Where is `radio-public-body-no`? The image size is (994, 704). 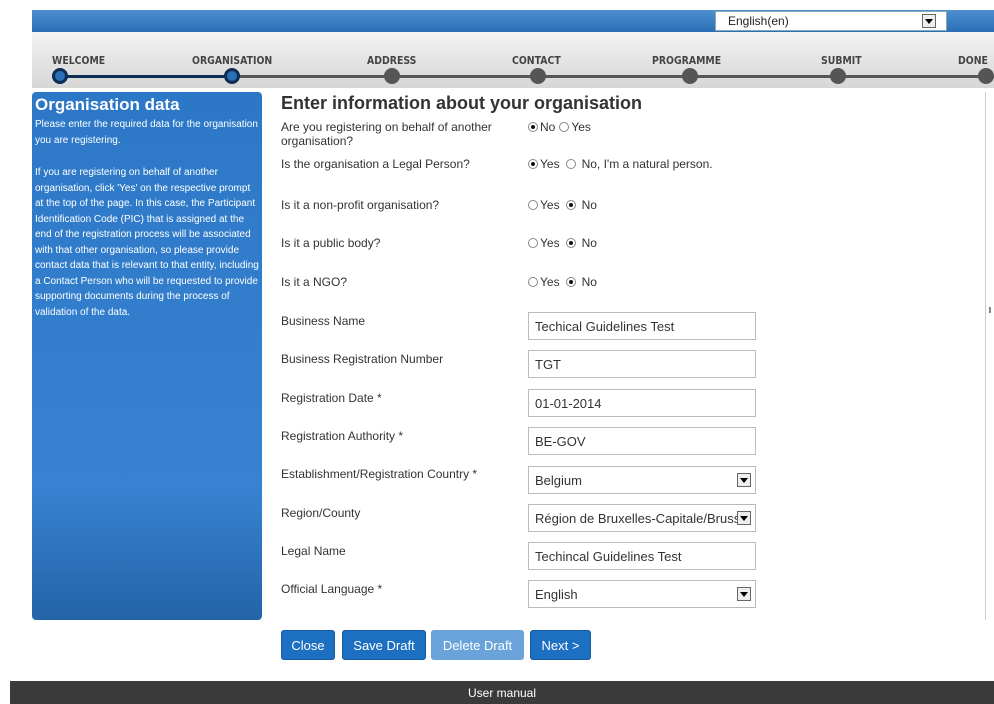 radio-public-body-no is located at coordinates (570, 243).